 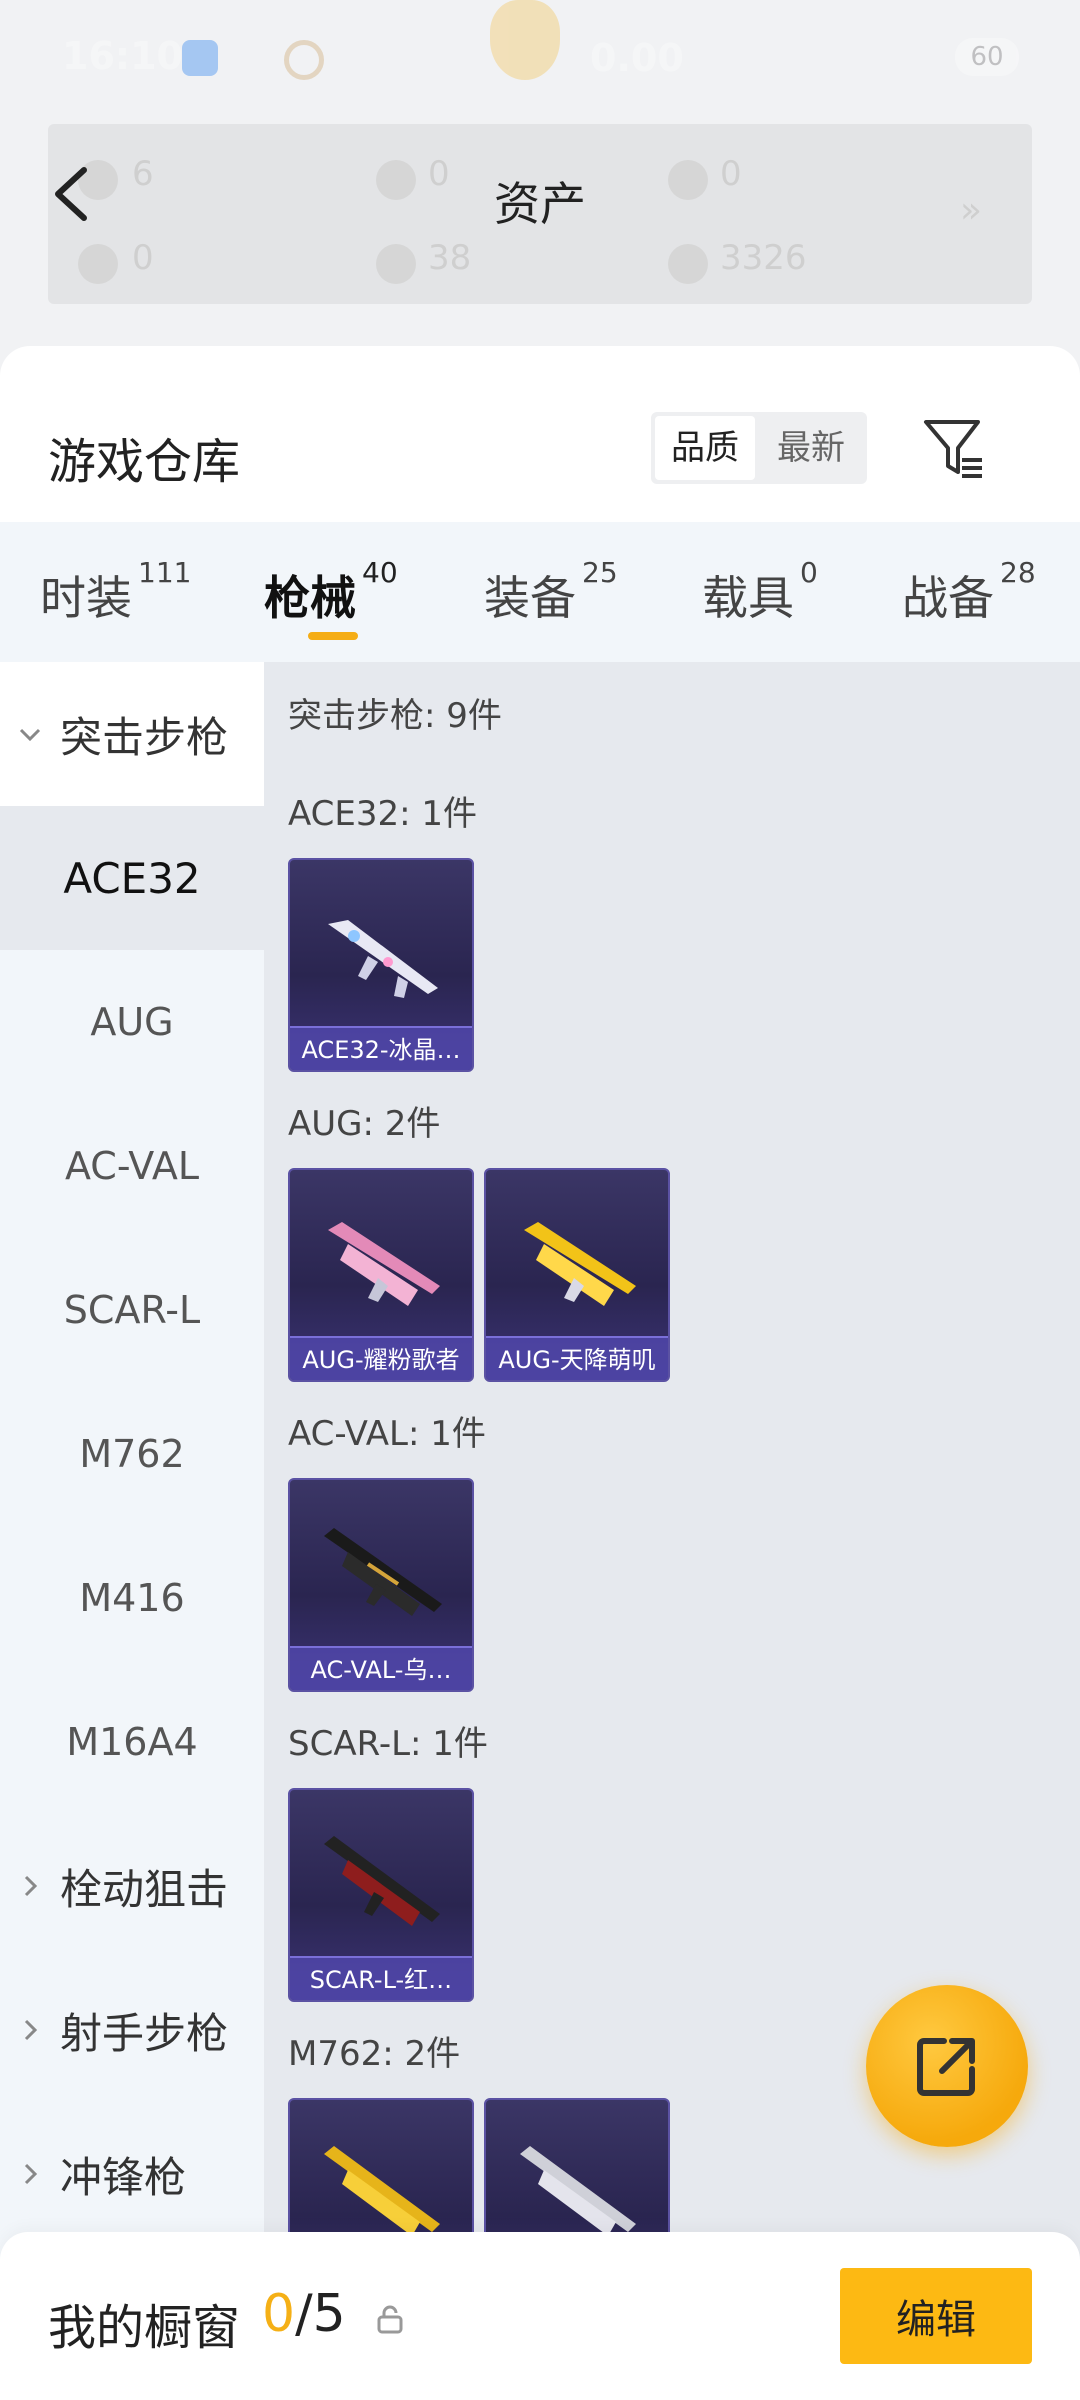 What do you see at coordinates (388, 1744) in the screenshot?
I see `section-header-scar-l: SCAR-L: 1件` at bounding box center [388, 1744].